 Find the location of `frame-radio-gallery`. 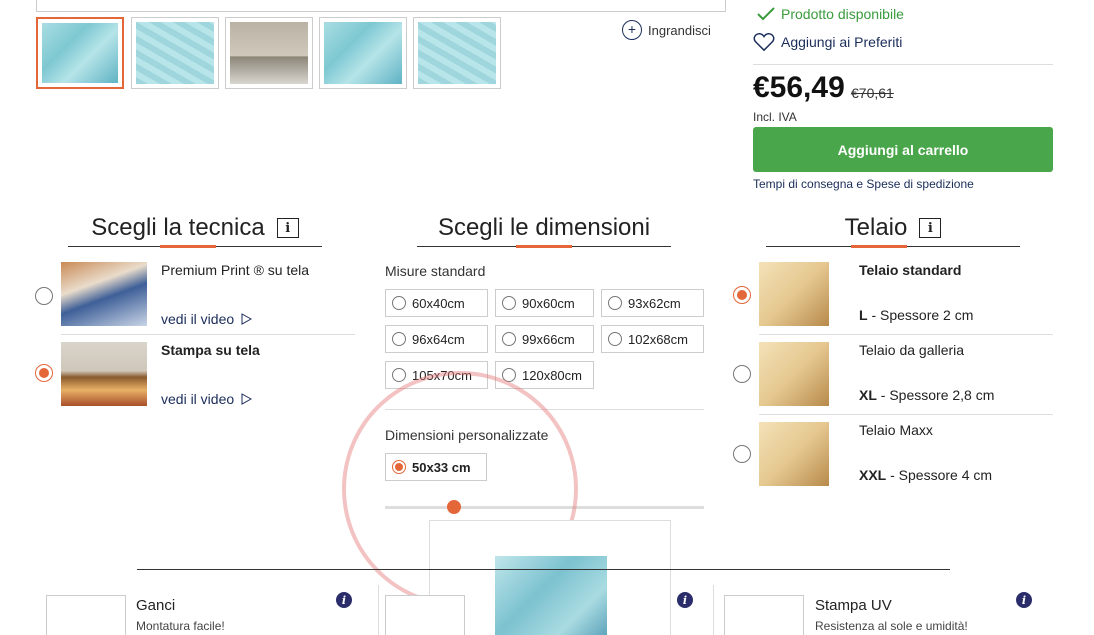

frame-radio-gallery is located at coordinates (742, 374).